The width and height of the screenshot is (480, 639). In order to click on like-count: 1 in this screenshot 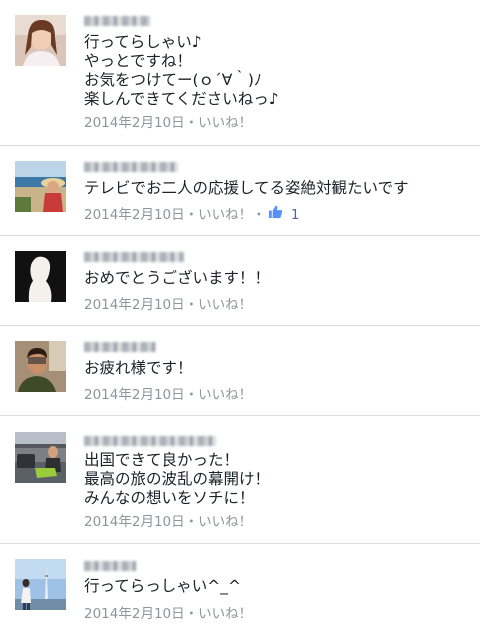, I will do `click(283, 213)`.